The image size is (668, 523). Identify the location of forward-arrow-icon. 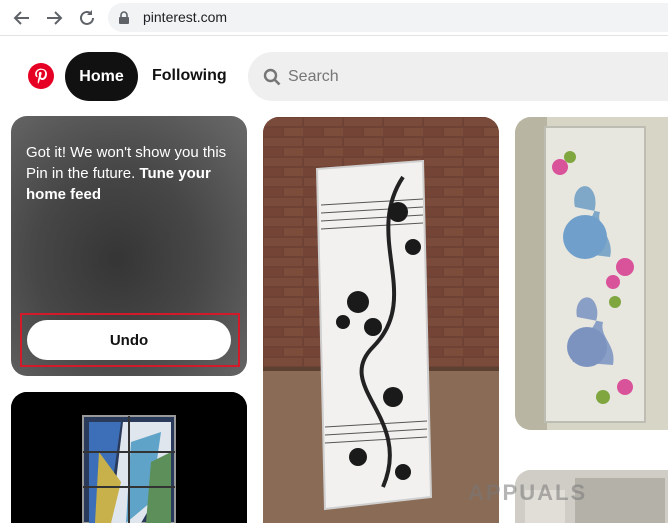
(55, 18).